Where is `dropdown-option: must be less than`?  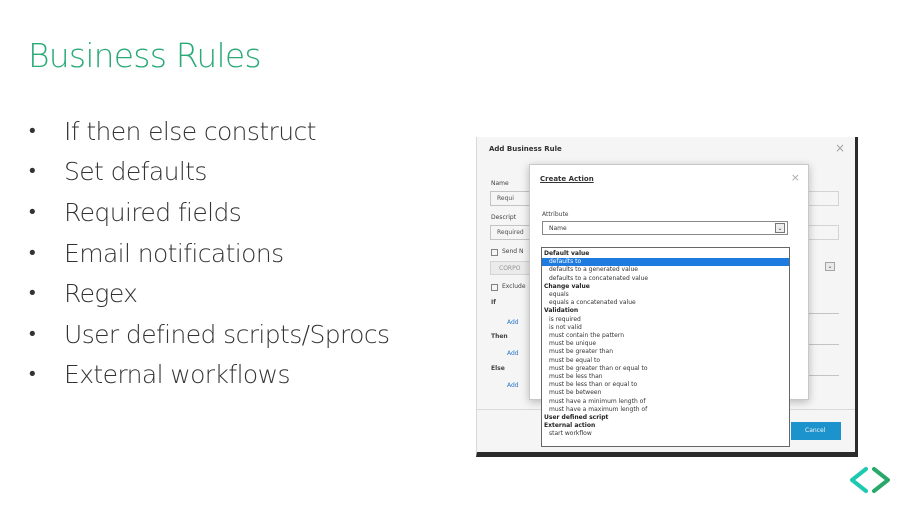 dropdown-option: must be less than is located at coordinates (665, 377).